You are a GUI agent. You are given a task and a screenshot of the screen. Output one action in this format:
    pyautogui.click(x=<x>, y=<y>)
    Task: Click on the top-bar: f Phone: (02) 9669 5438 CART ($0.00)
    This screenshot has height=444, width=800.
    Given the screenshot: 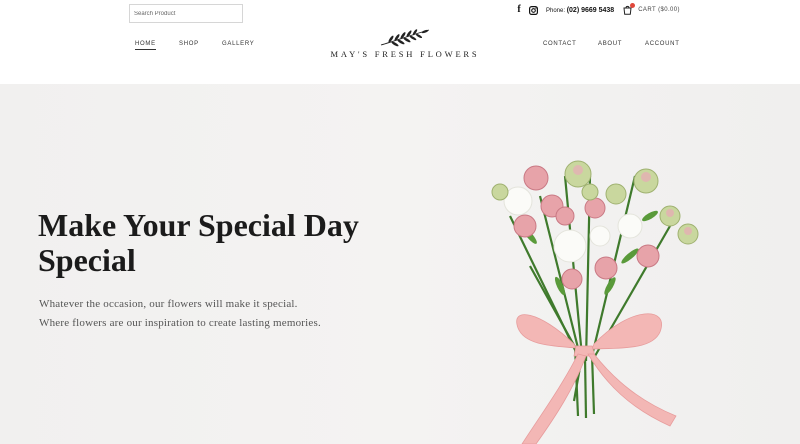 What is the action you would take?
    pyautogui.click(x=597, y=9)
    